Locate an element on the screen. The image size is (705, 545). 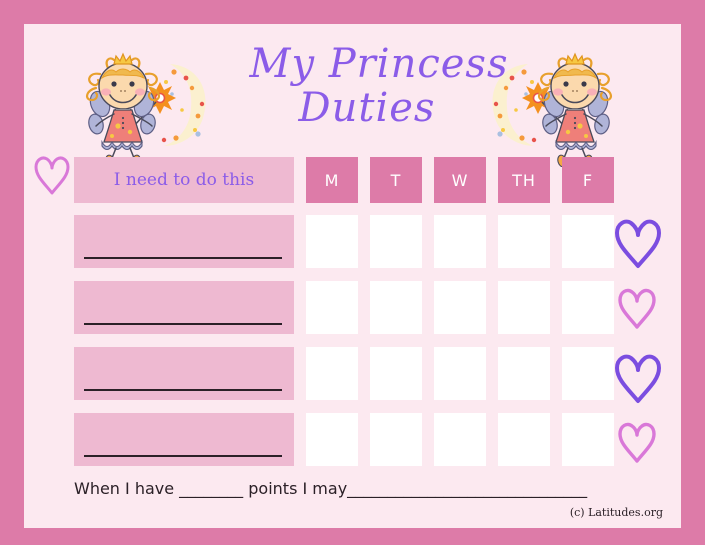
checkbox-2-w is located at coordinates (460, 307).